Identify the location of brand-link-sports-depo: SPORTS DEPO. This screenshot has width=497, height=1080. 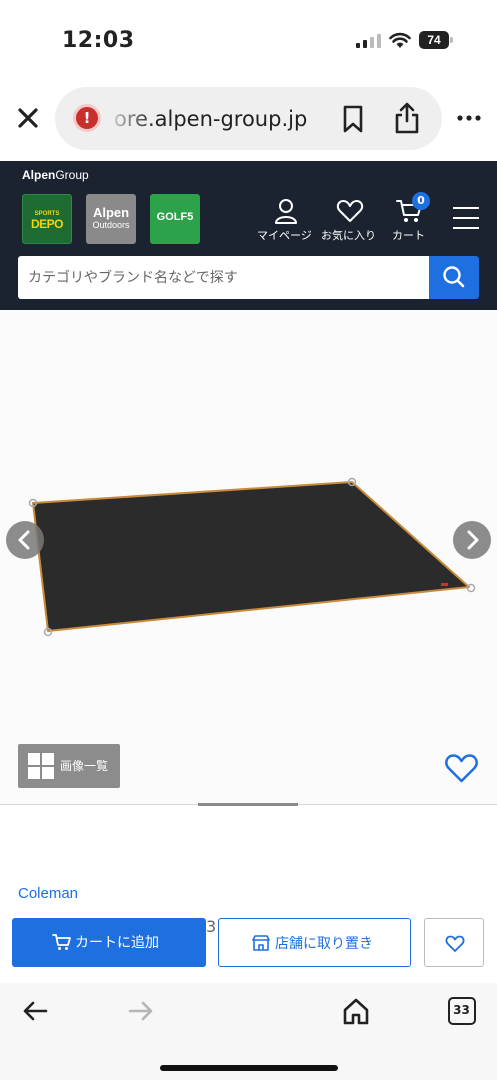
(47, 219).